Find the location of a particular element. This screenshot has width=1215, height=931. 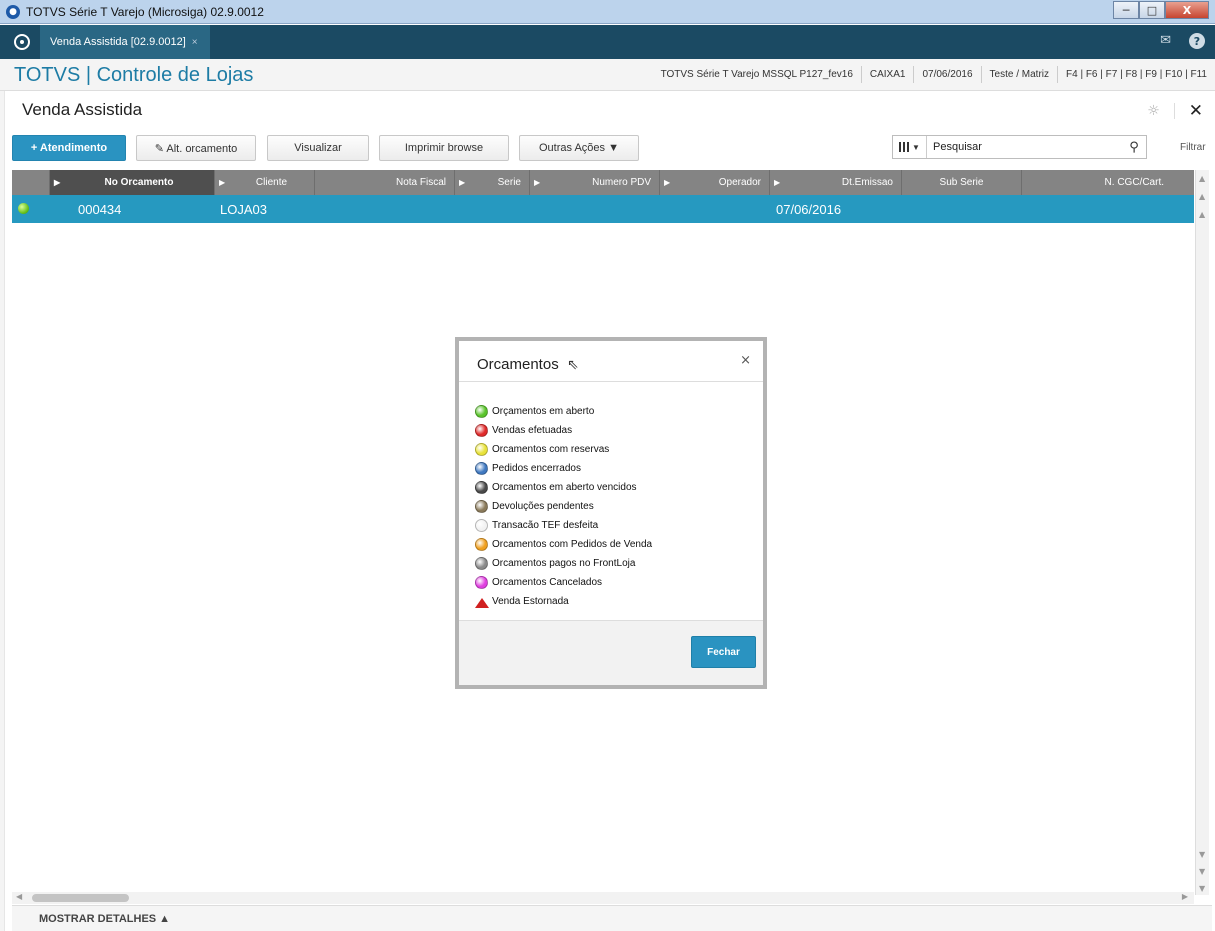

outras-acoes-button: Outras Ações ▼ is located at coordinates (579, 148).